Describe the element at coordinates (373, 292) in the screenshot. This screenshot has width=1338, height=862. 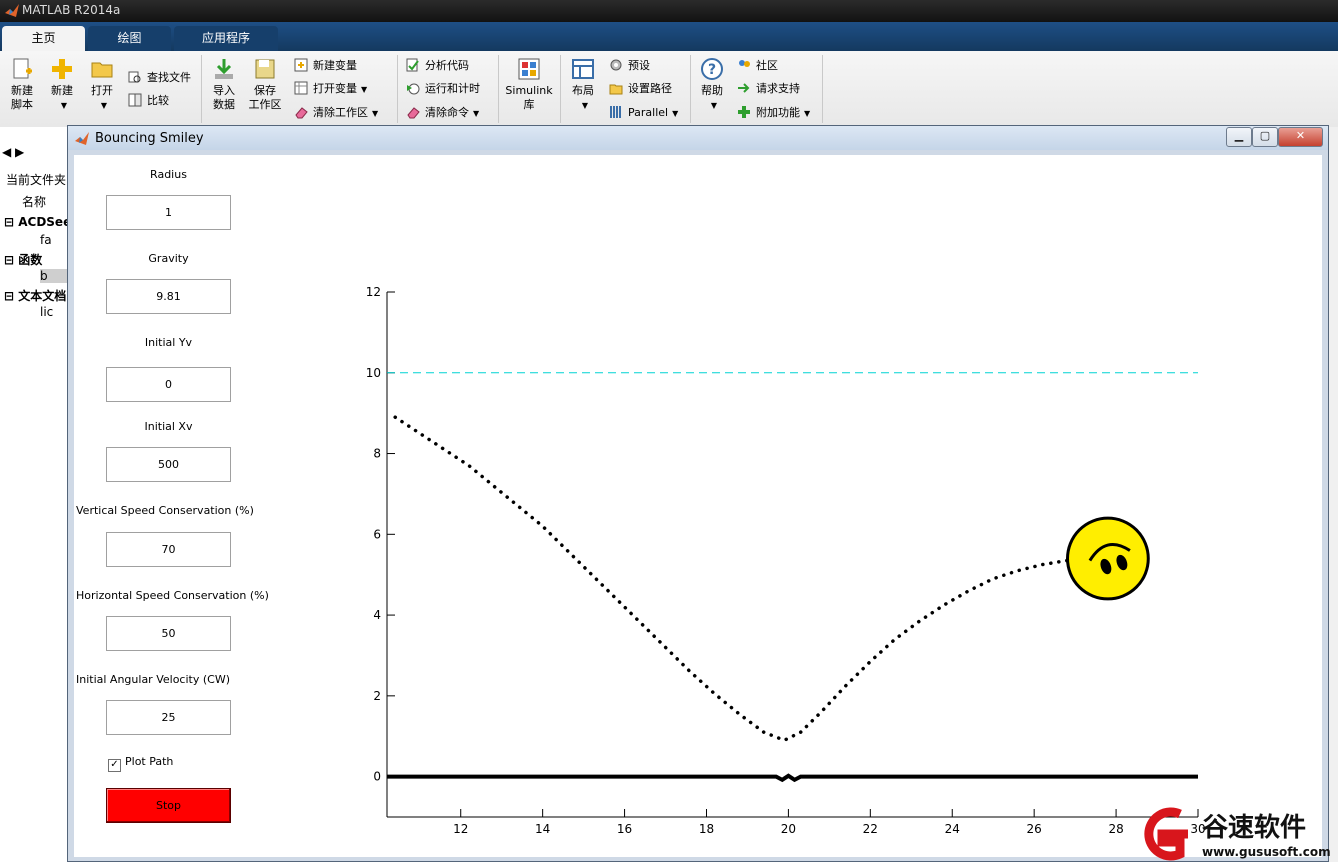
I see `y-tick-label: 12` at that location.